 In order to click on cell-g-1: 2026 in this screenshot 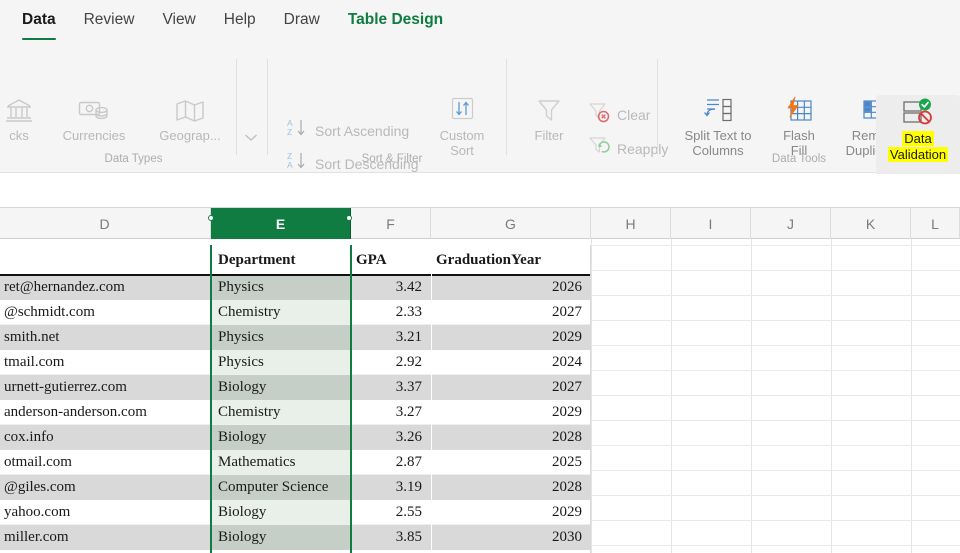, I will do `click(511, 287)`.